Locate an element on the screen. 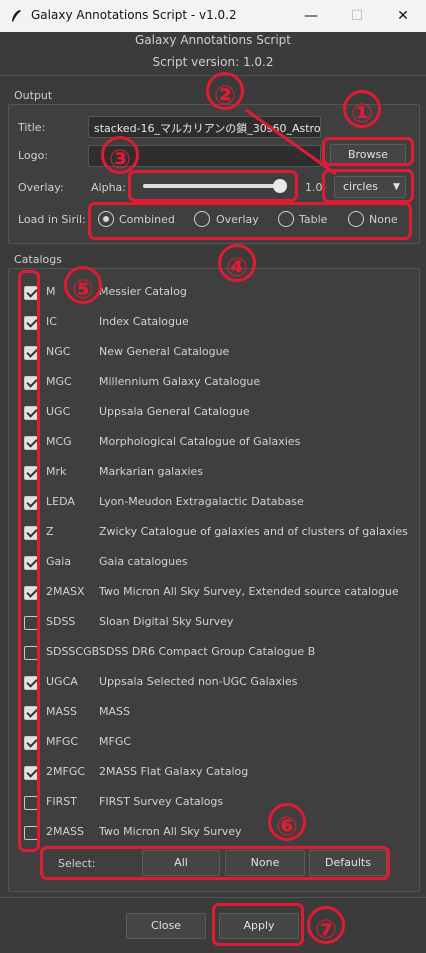 This screenshot has width=426, height=953. annotation-number-5: ⑤ is located at coordinates (83, 285).